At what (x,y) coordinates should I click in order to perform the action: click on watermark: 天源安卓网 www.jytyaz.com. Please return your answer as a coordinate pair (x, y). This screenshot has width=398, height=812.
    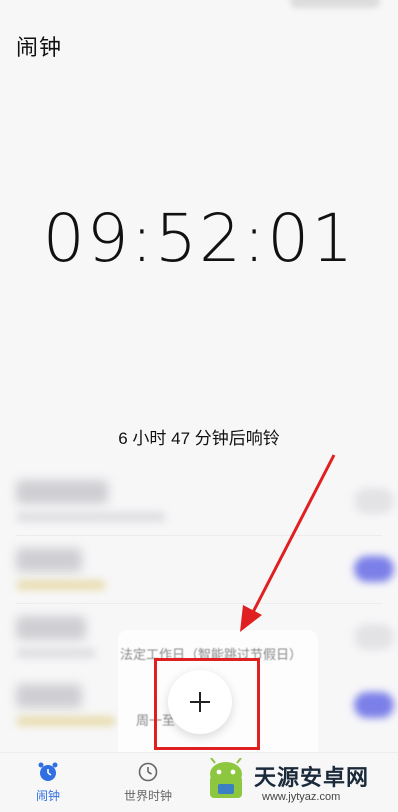
    Looking at the image, I should click on (298, 781).